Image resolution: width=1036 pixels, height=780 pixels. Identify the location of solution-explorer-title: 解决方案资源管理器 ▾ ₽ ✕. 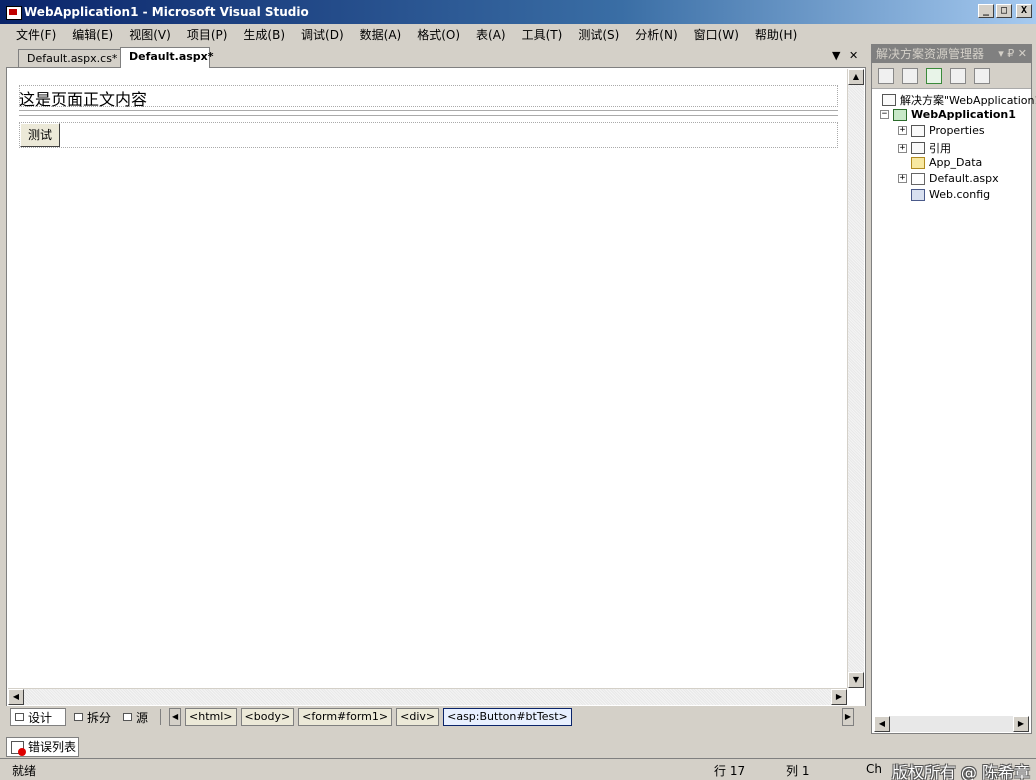
(951, 54).